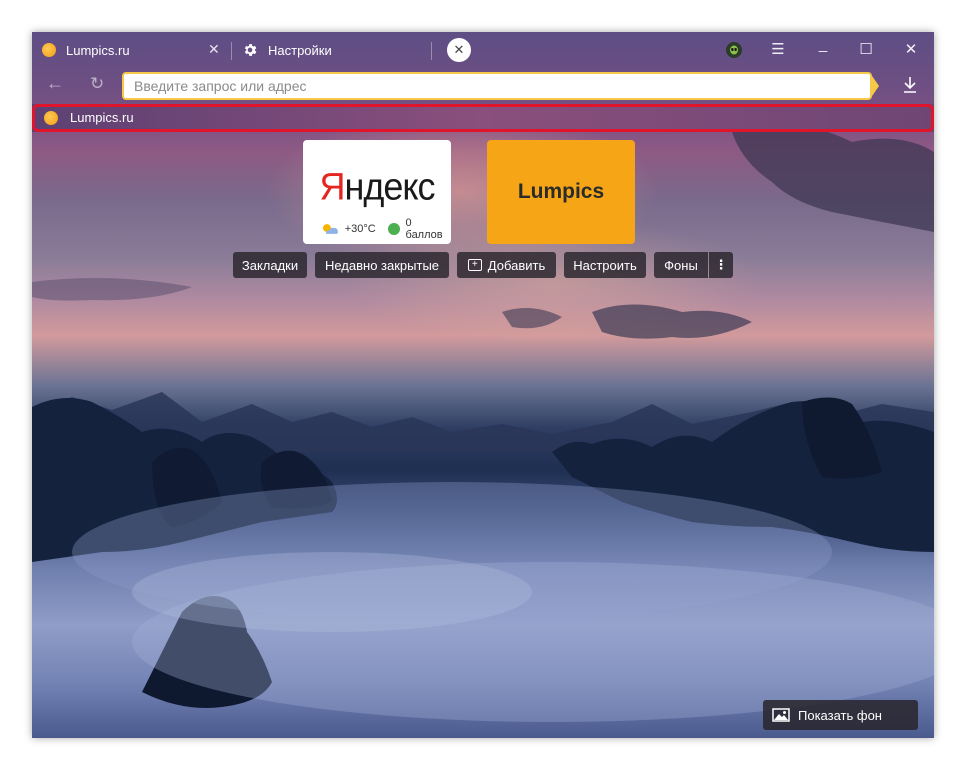 This screenshot has height=770, width=966. I want to click on menu-icon: ☰, so click(778, 49).